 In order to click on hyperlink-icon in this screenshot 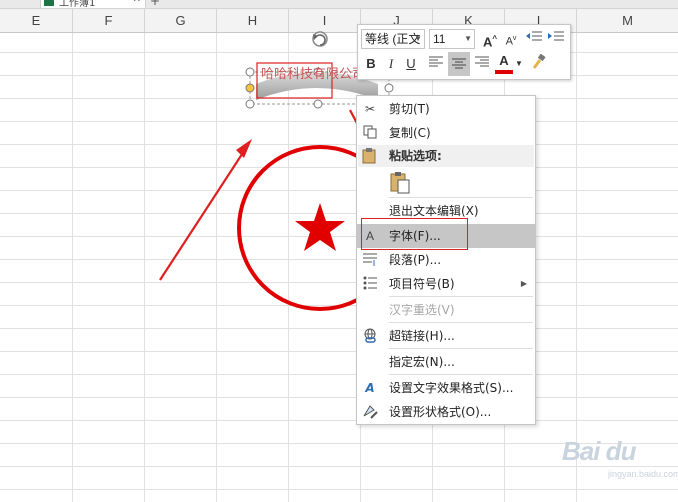, I will do `click(370, 336)`.